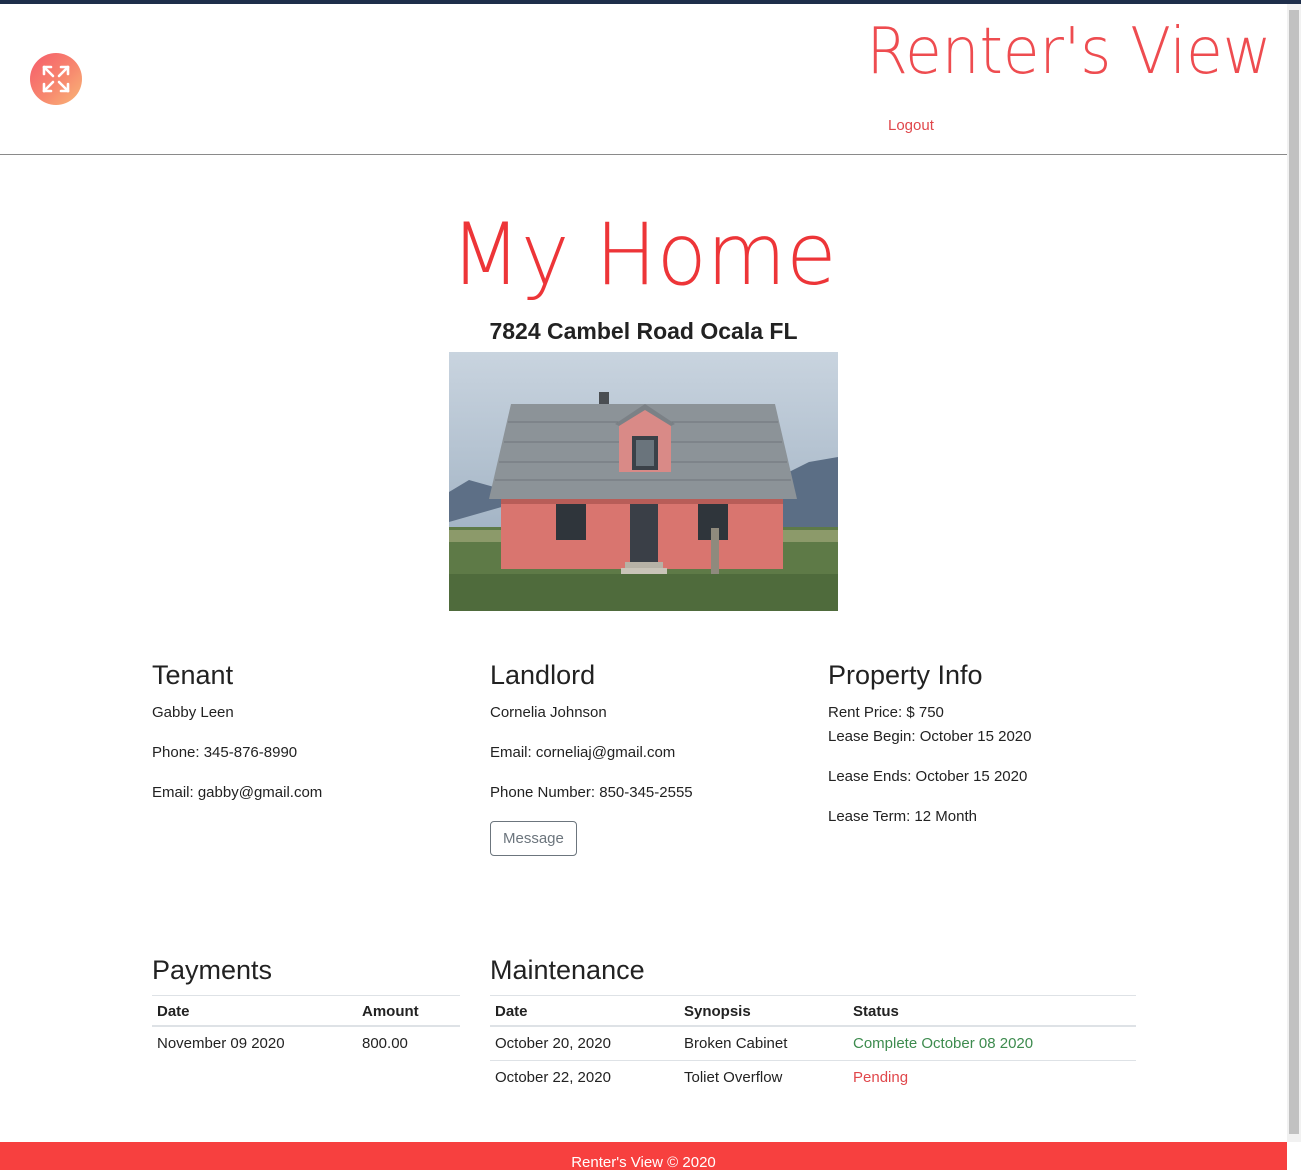 Image resolution: width=1301 pixels, height=1170 pixels. What do you see at coordinates (533, 838) in the screenshot?
I see `message-button: Message` at bounding box center [533, 838].